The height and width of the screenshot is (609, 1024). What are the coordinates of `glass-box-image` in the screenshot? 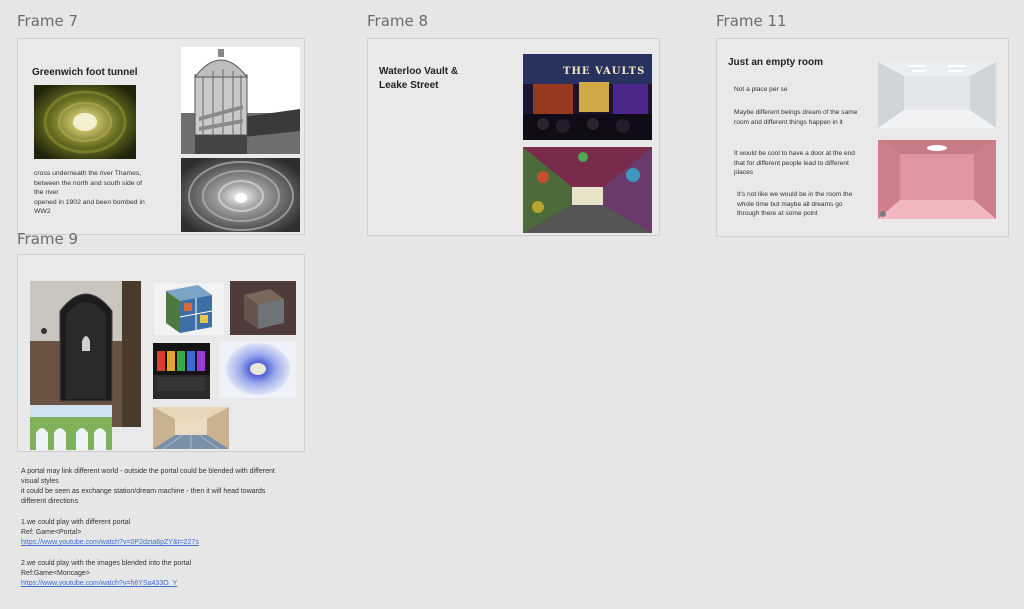 It's located at (263, 308).